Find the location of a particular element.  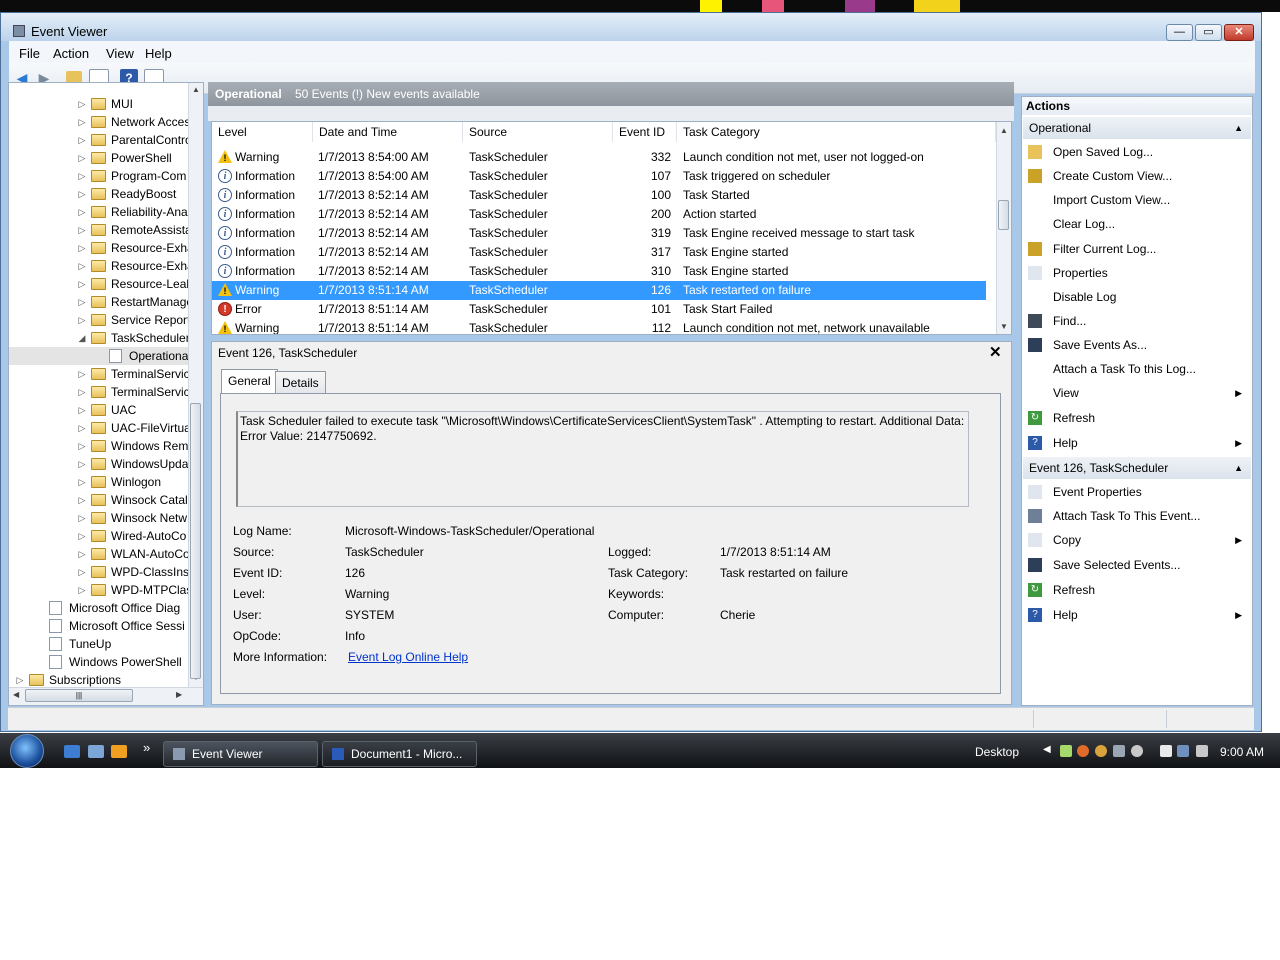

section-header-operational: Operational ▲ is located at coordinates (1137, 128).